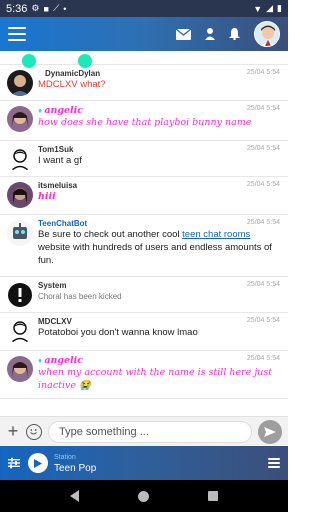 The image size is (320, 512). What do you see at coordinates (144, 159) in the screenshot?
I see `message-item: Tom1Suk 25/04 5:54 I want a gf` at bounding box center [144, 159].